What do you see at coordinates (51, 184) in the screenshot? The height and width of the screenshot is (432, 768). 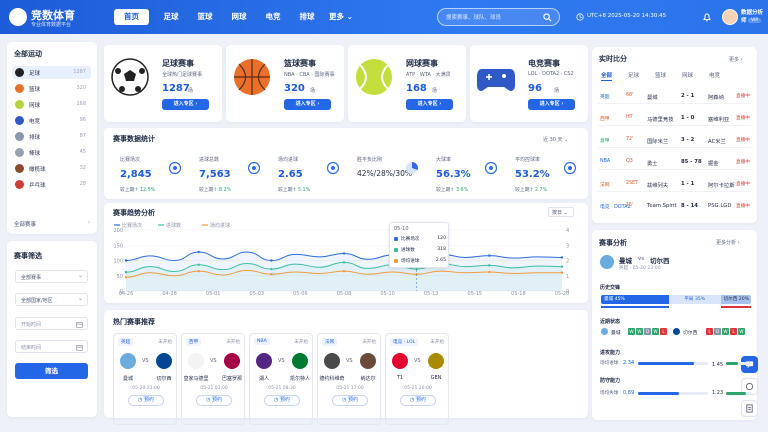 I see `sidebar-item: 乒乓球 28` at bounding box center [51, 184].